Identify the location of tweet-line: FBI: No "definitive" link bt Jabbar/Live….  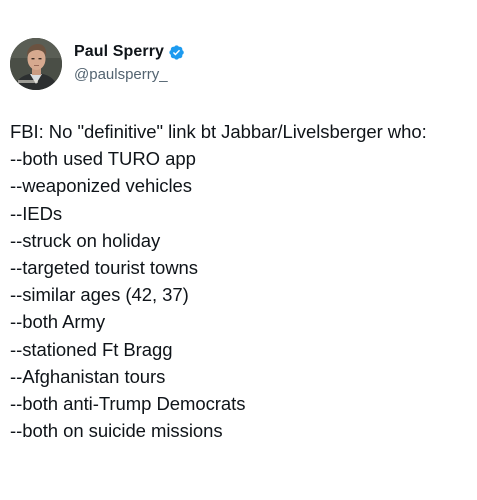
(218, 131).